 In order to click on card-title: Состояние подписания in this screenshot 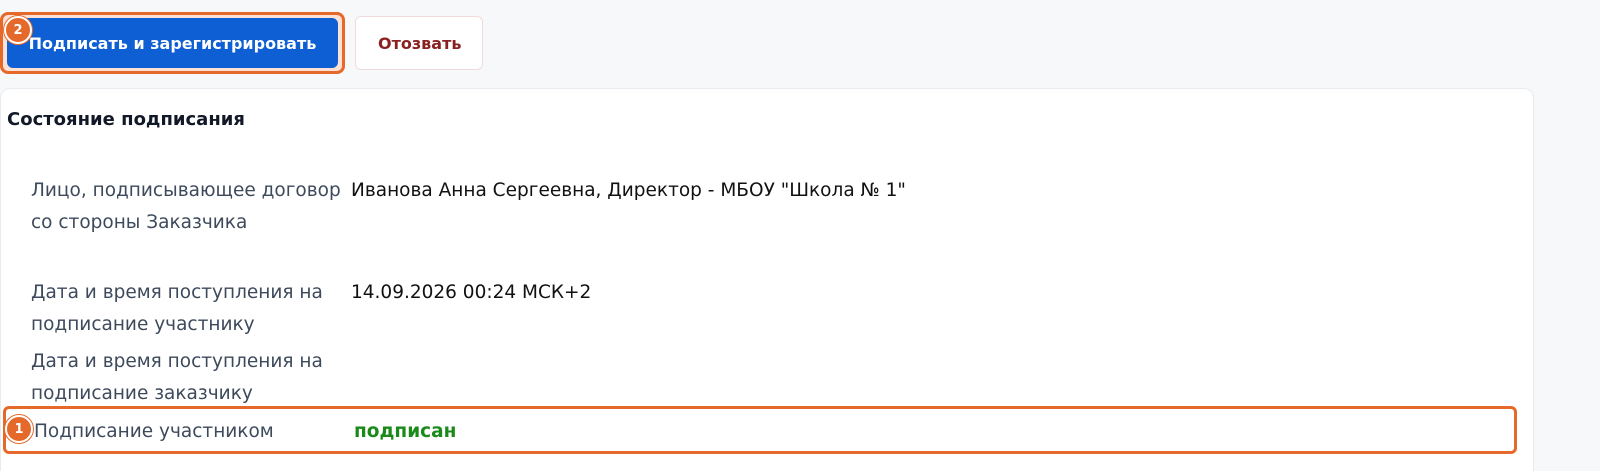, I will do `click(126, 119)`.